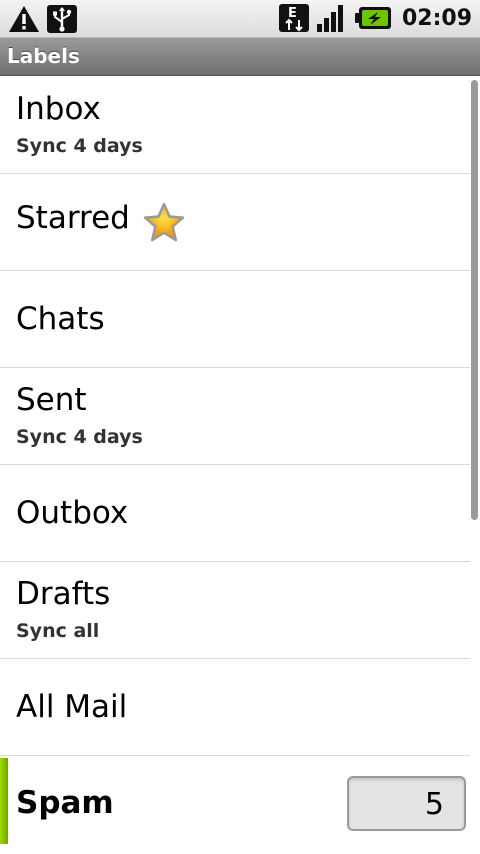  What do you see at coordinates (235, 801) in the screenshot?
I see `label-row-spam: Spam 5` at bounding box center [235, 801].